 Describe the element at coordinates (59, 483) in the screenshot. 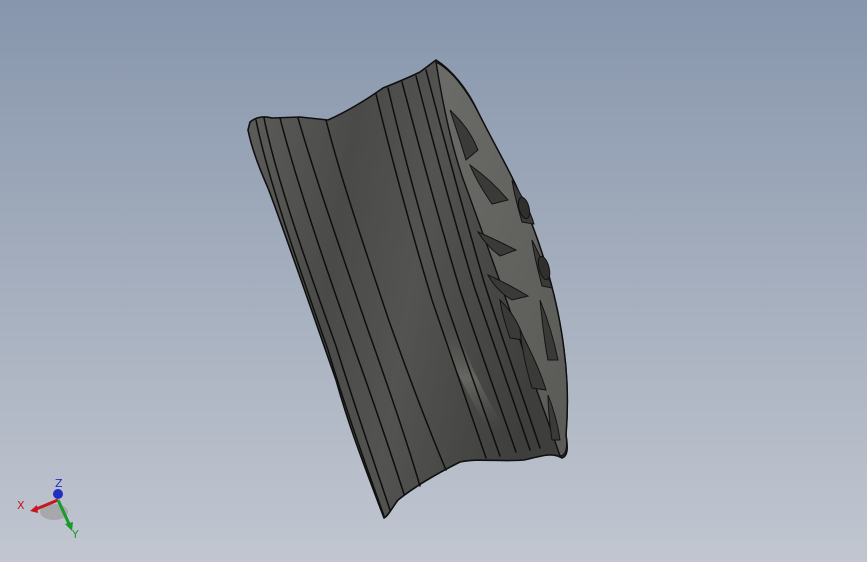

I see `z-axis-label: Z` at that location.